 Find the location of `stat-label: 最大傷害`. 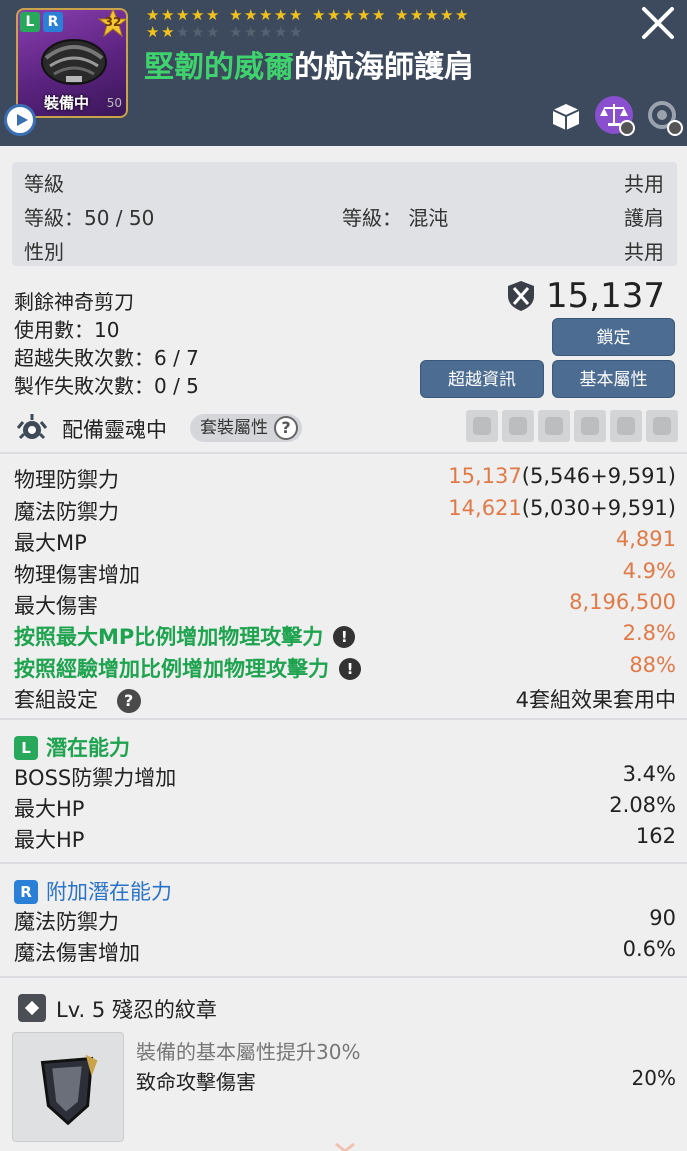

stat-label: 最大傷害 is located at coordinates (56, 606).